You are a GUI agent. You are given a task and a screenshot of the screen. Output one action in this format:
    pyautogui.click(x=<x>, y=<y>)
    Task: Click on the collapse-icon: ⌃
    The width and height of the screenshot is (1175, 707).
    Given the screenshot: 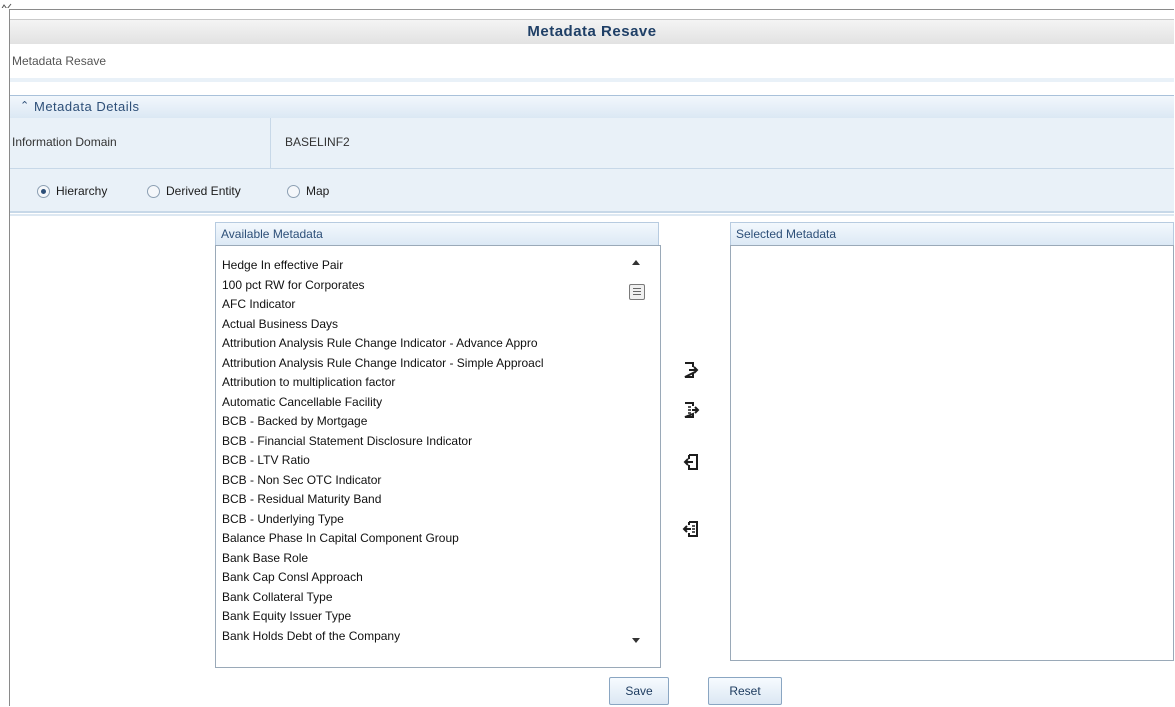 What is the action you would take?
    pyautogui.click(x=24, y=105)
    